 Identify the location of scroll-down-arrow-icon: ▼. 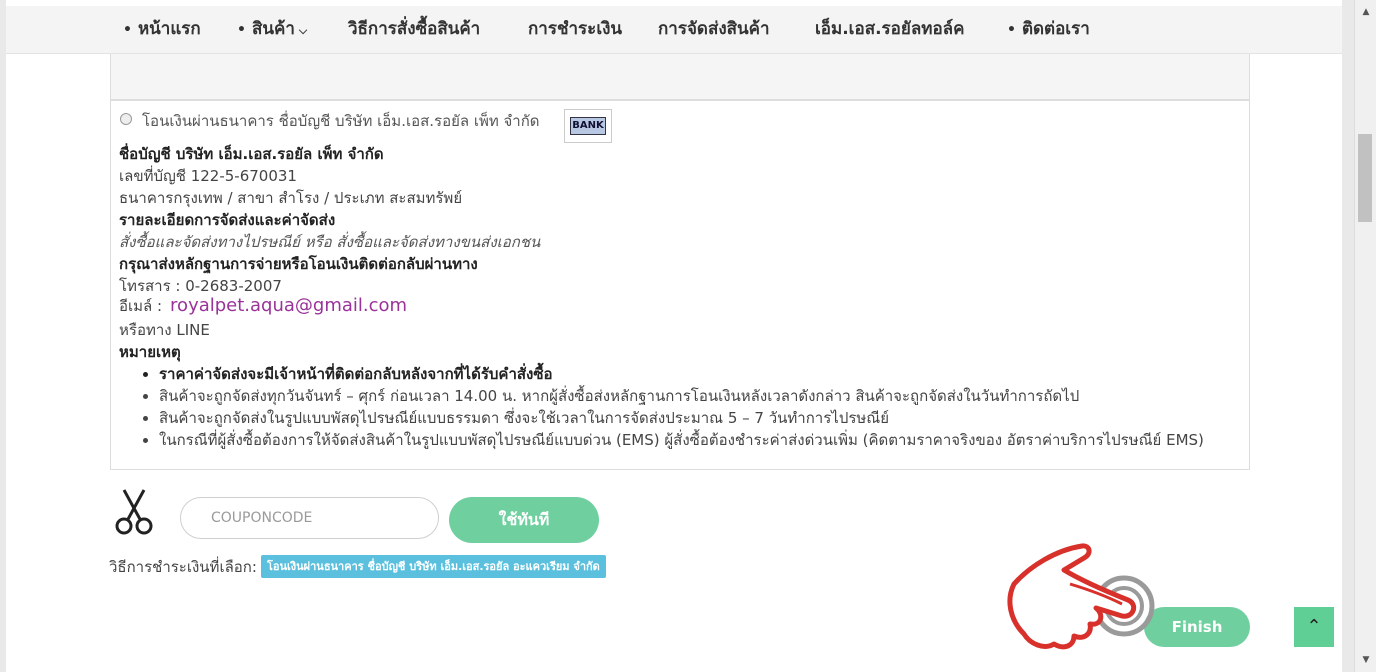
(1365, 660).